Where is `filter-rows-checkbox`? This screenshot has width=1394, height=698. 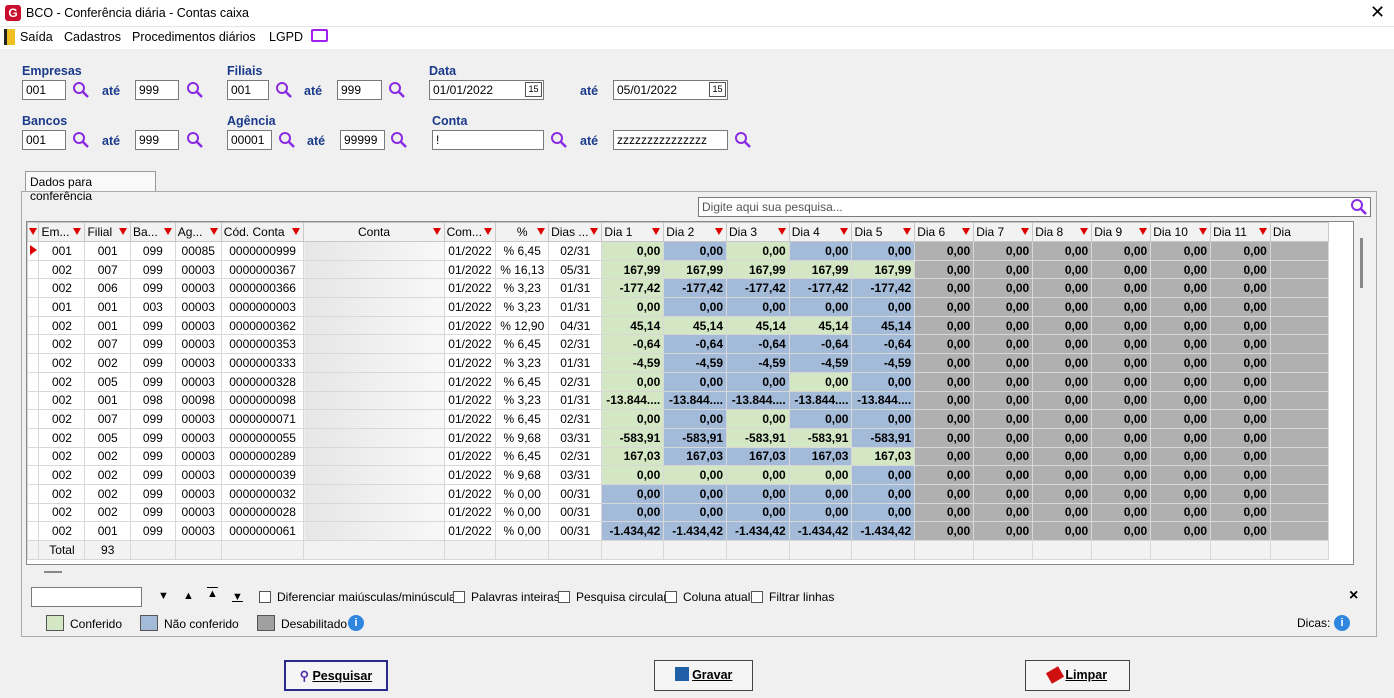 filter-rows-checkbox is located at coordinates (757, 597).